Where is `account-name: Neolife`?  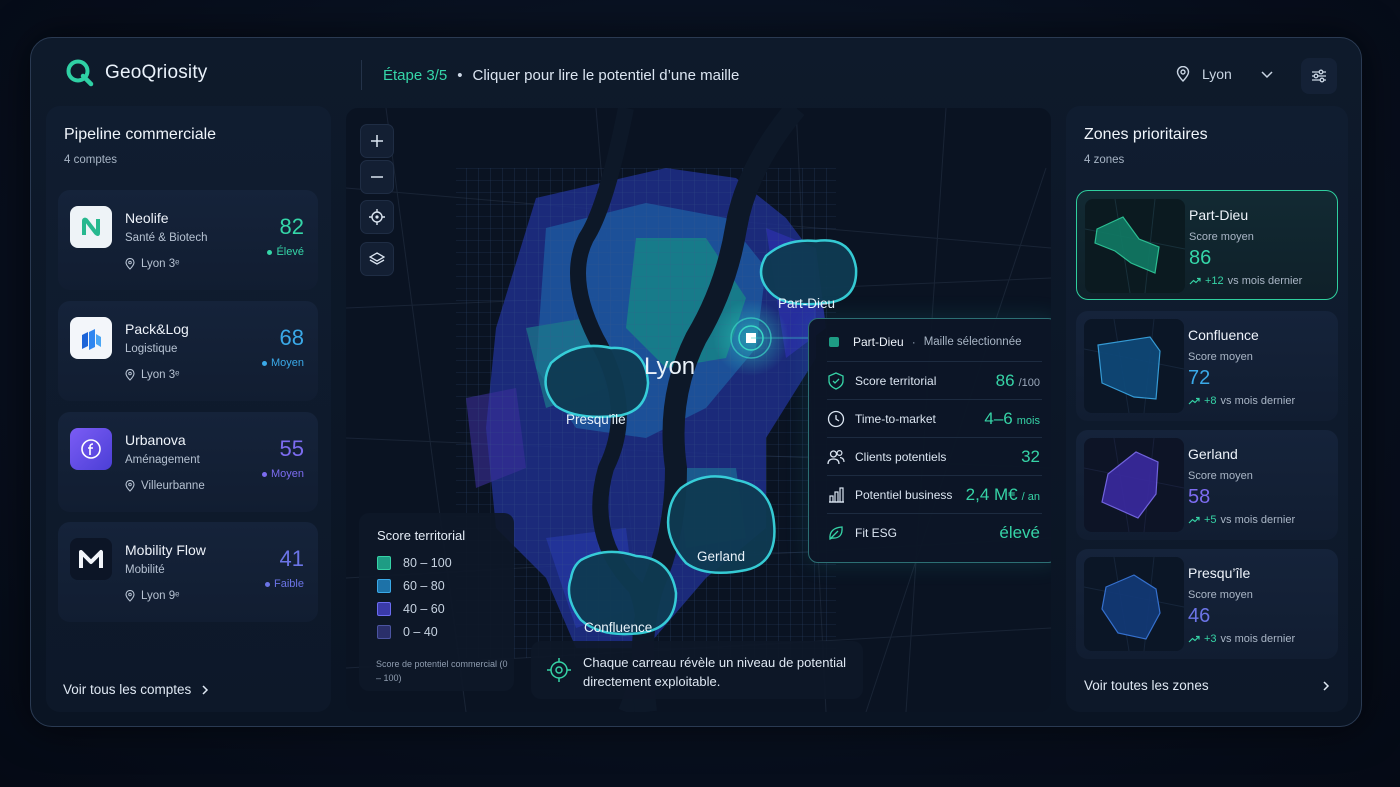 account-name: Neolife is located at coordinates (147, 218).